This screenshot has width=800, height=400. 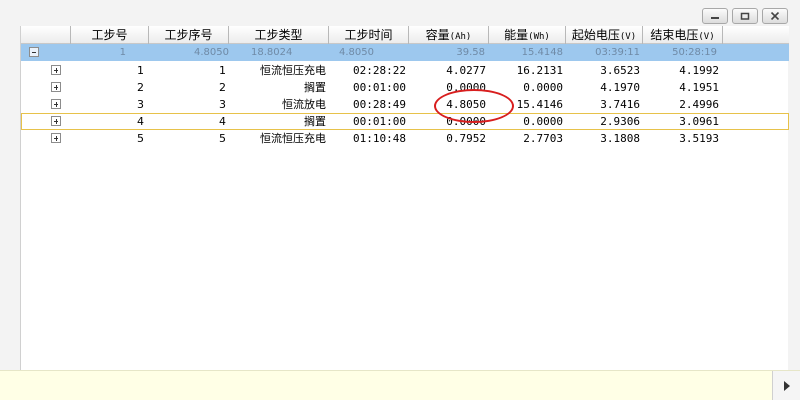 I want to click on header-capacity: 容量(Ah), so click(x=449, y=35).